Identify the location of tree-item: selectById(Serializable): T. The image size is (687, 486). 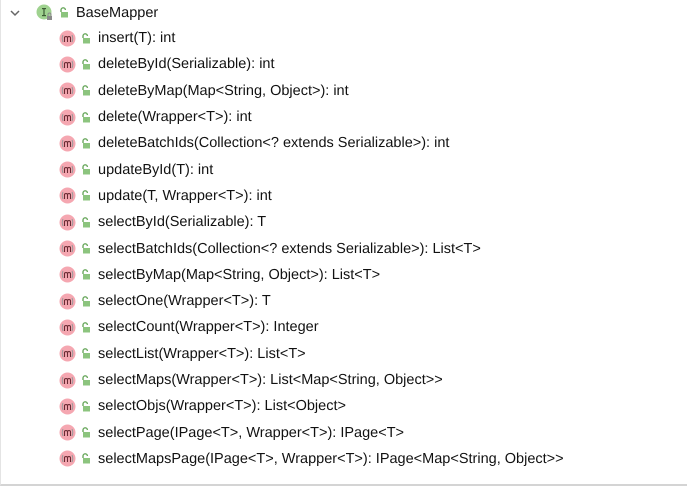
(182, 222).